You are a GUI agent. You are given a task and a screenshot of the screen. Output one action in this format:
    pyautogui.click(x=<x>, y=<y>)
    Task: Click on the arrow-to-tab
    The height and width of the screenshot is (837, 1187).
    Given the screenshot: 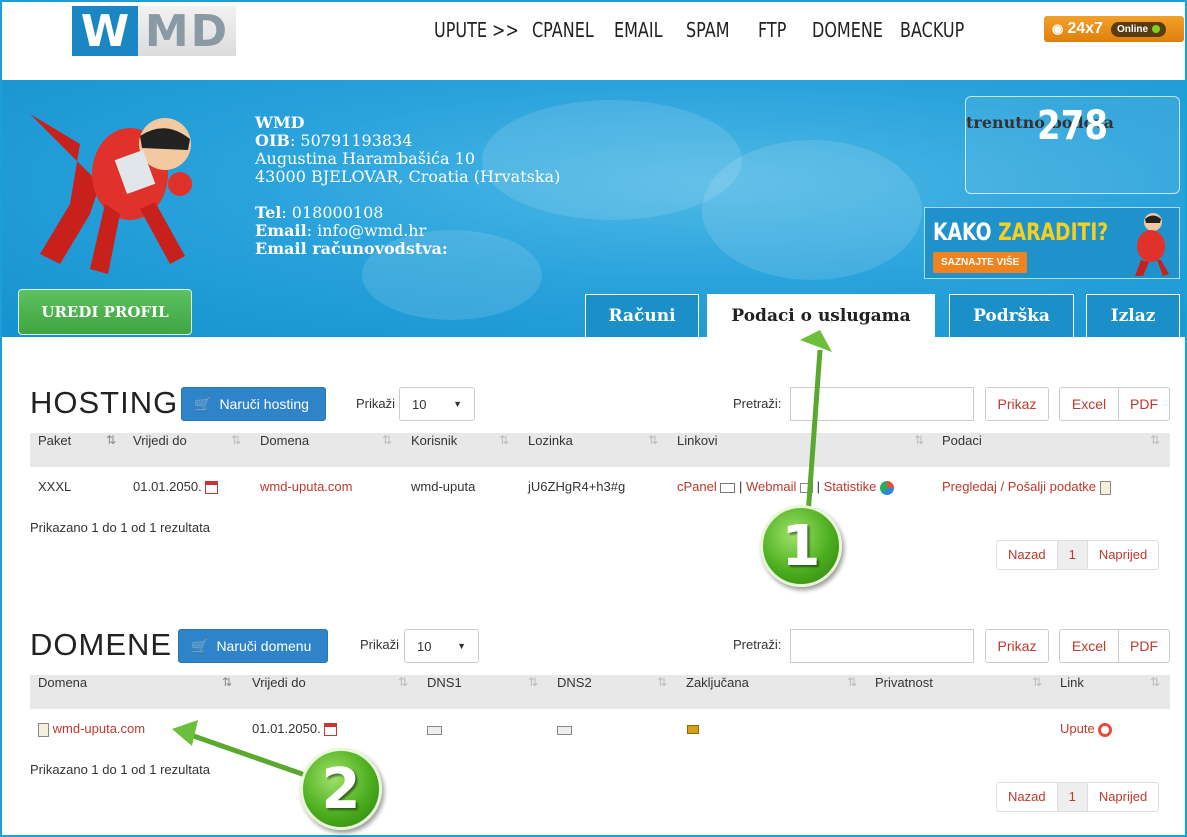 What is the action you would take?
    pyautogui.click(x=814, y=432)
    